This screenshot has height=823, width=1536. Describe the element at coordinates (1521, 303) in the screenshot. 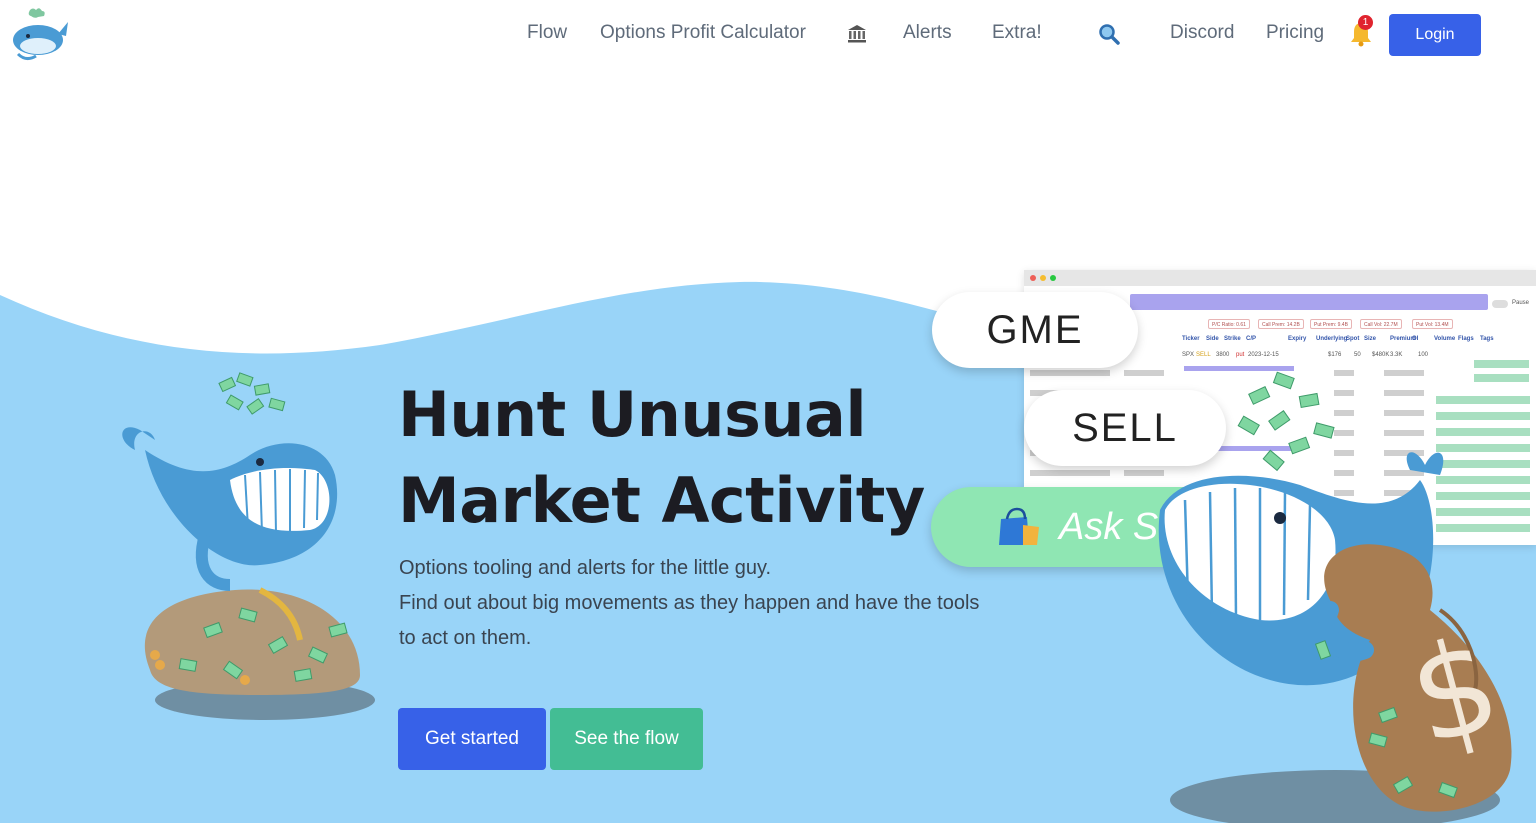

I see `preview-toggle-label: Pause` at that location.